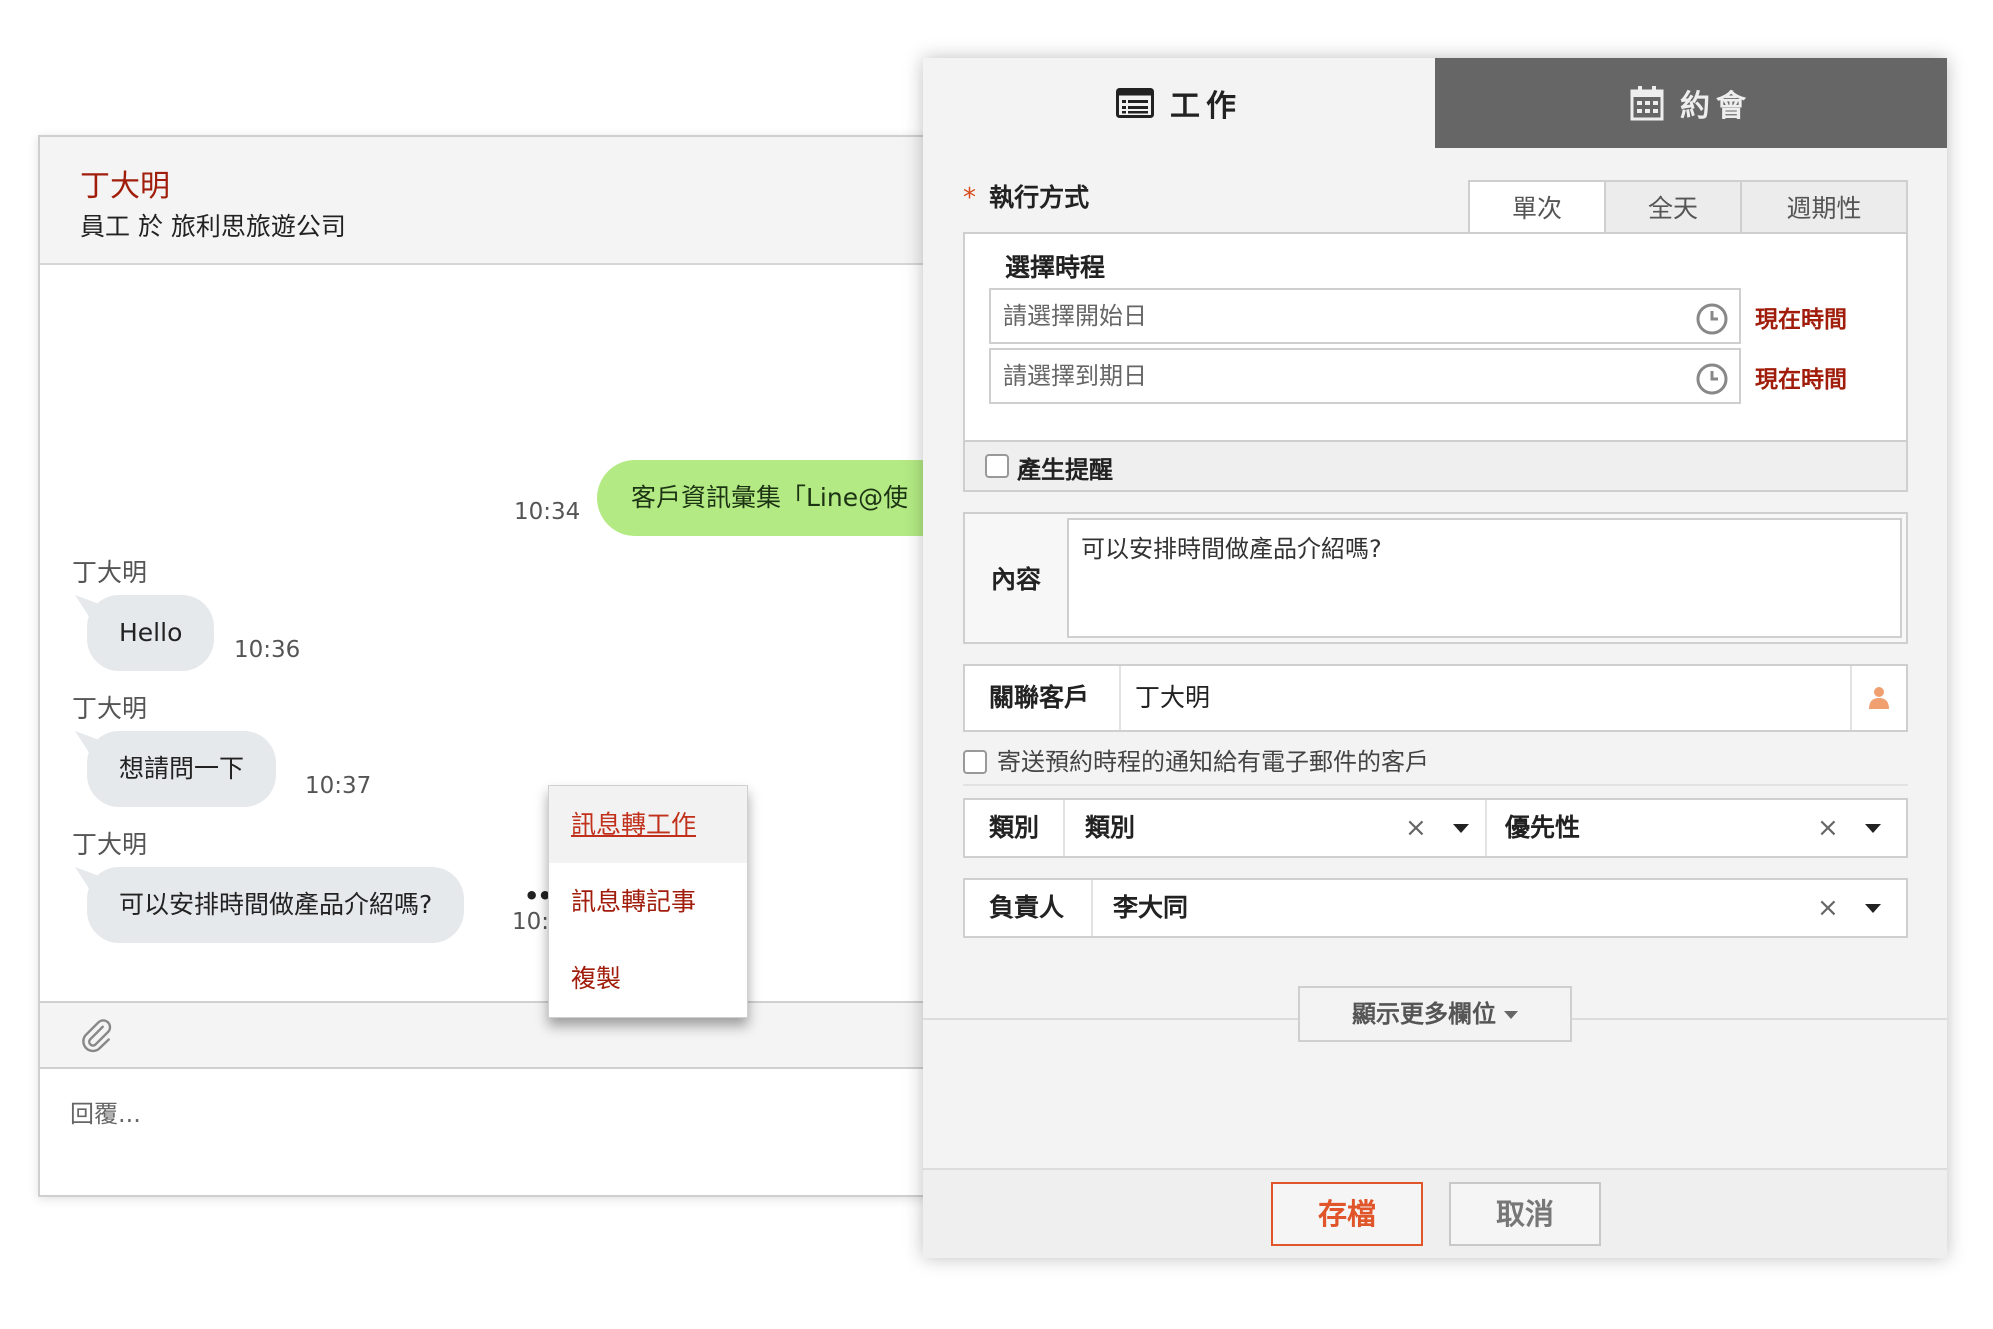 This screenshot has width=1993, height=1329. What do you see at coordinates (213, 226) in the screenshot?
I see `contact-subtitle: 員工 於 旅利思旅遊公司` at bounding box center [213, 226].